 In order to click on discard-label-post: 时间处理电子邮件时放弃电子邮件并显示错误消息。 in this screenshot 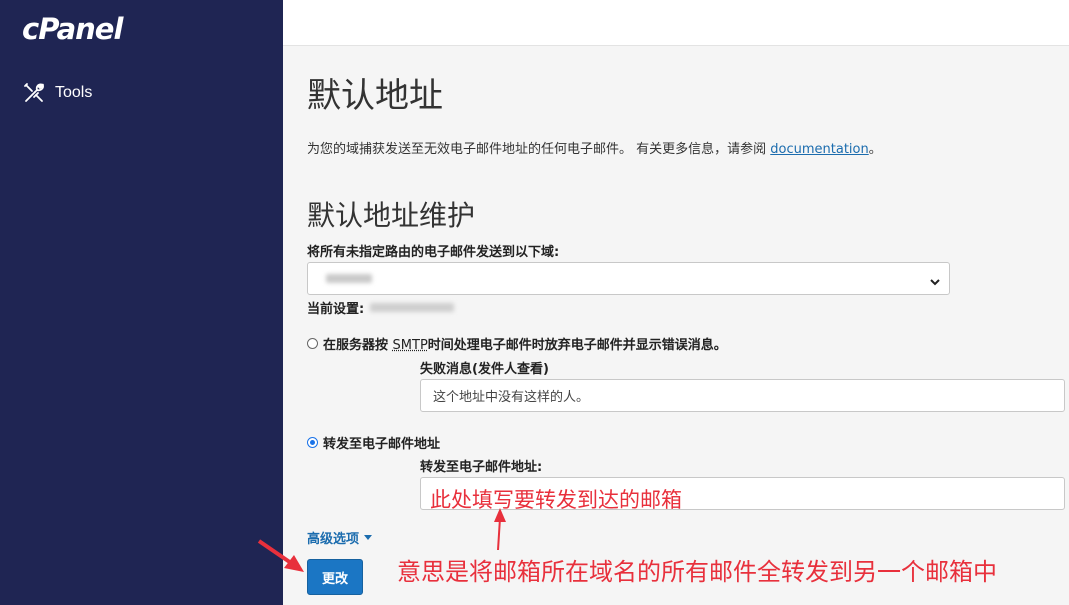, I will do `click(577, 345)`.